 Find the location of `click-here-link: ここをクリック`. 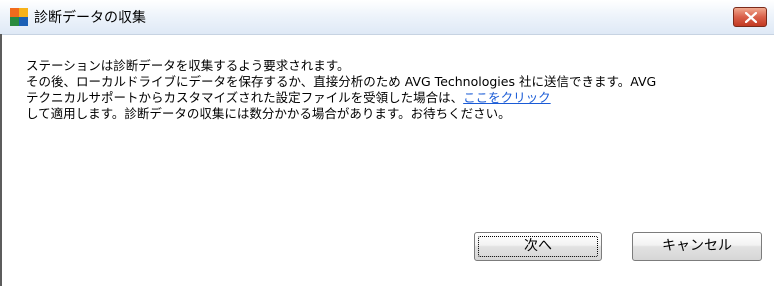

click-here-link: ここをクリック is located at coordinates (507, 97).